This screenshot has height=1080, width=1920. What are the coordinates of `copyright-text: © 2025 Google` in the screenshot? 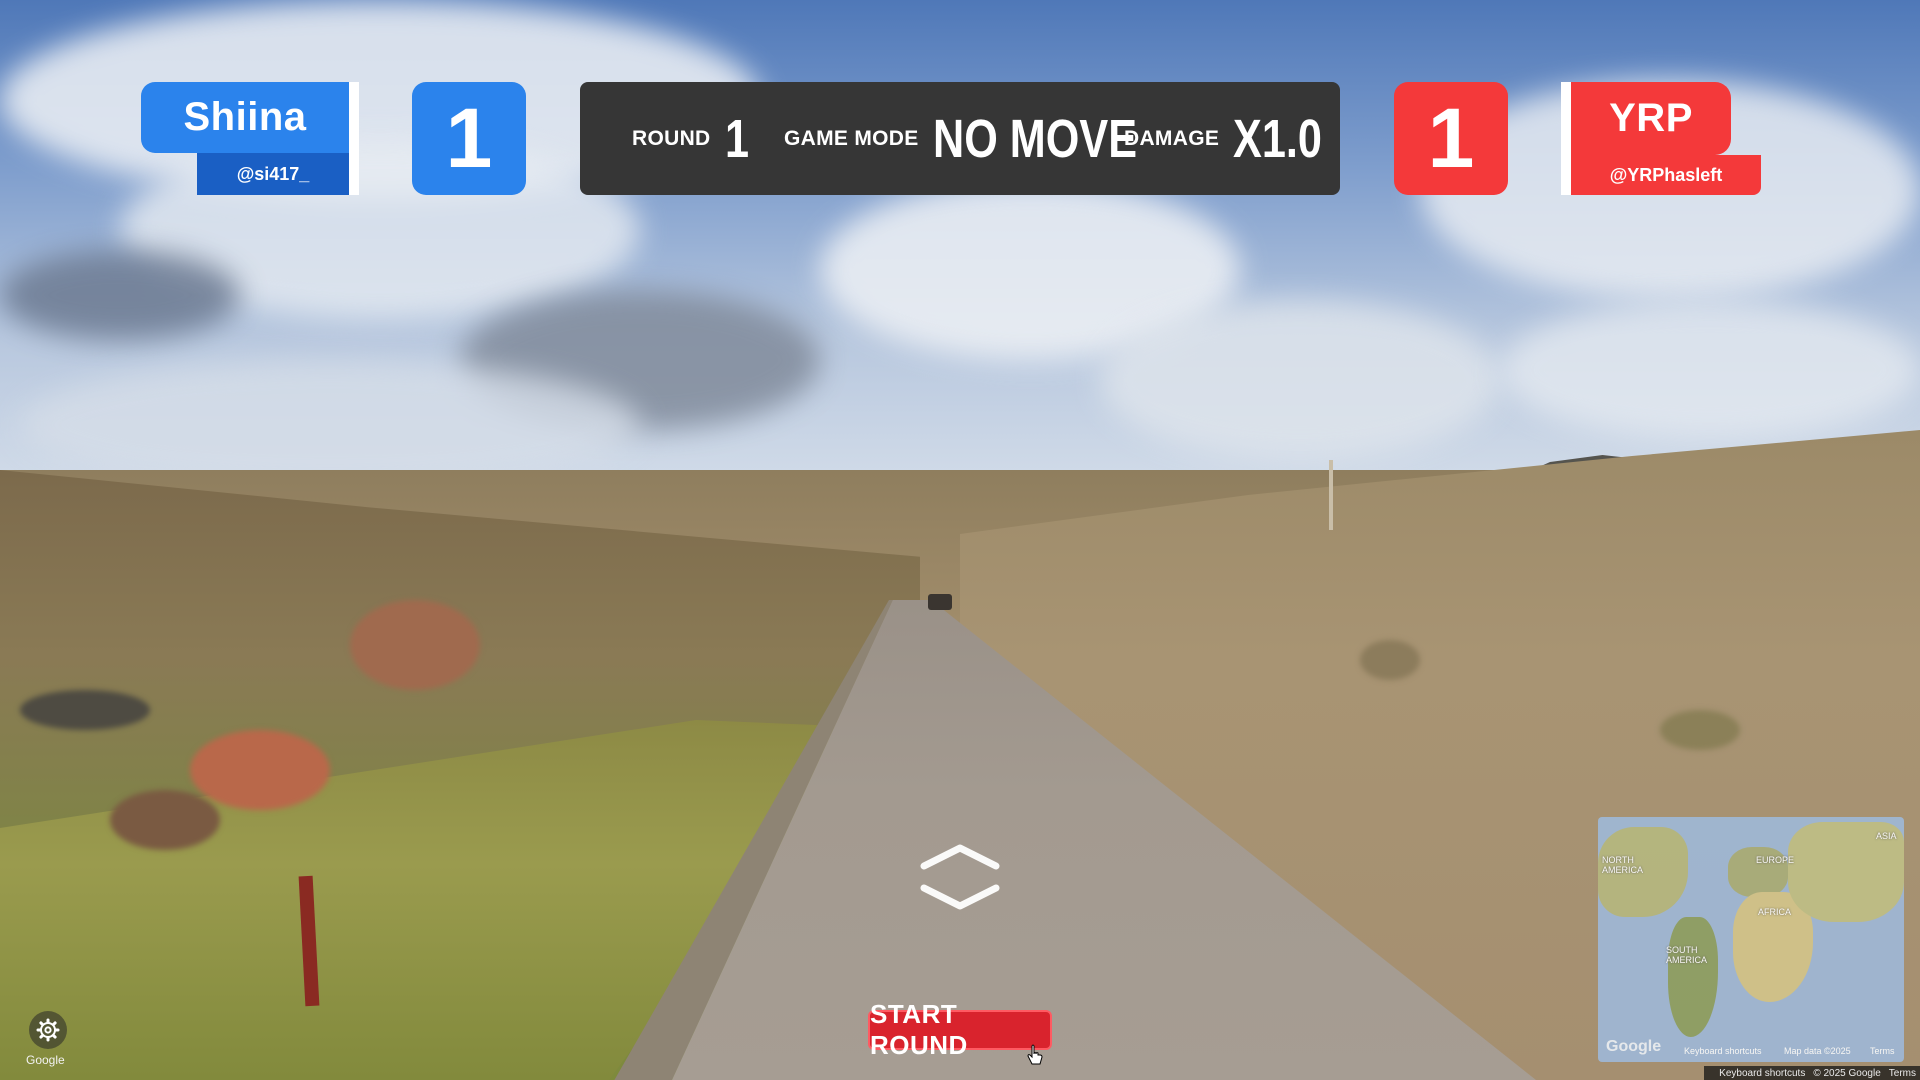 It's located at (1847, 1073).